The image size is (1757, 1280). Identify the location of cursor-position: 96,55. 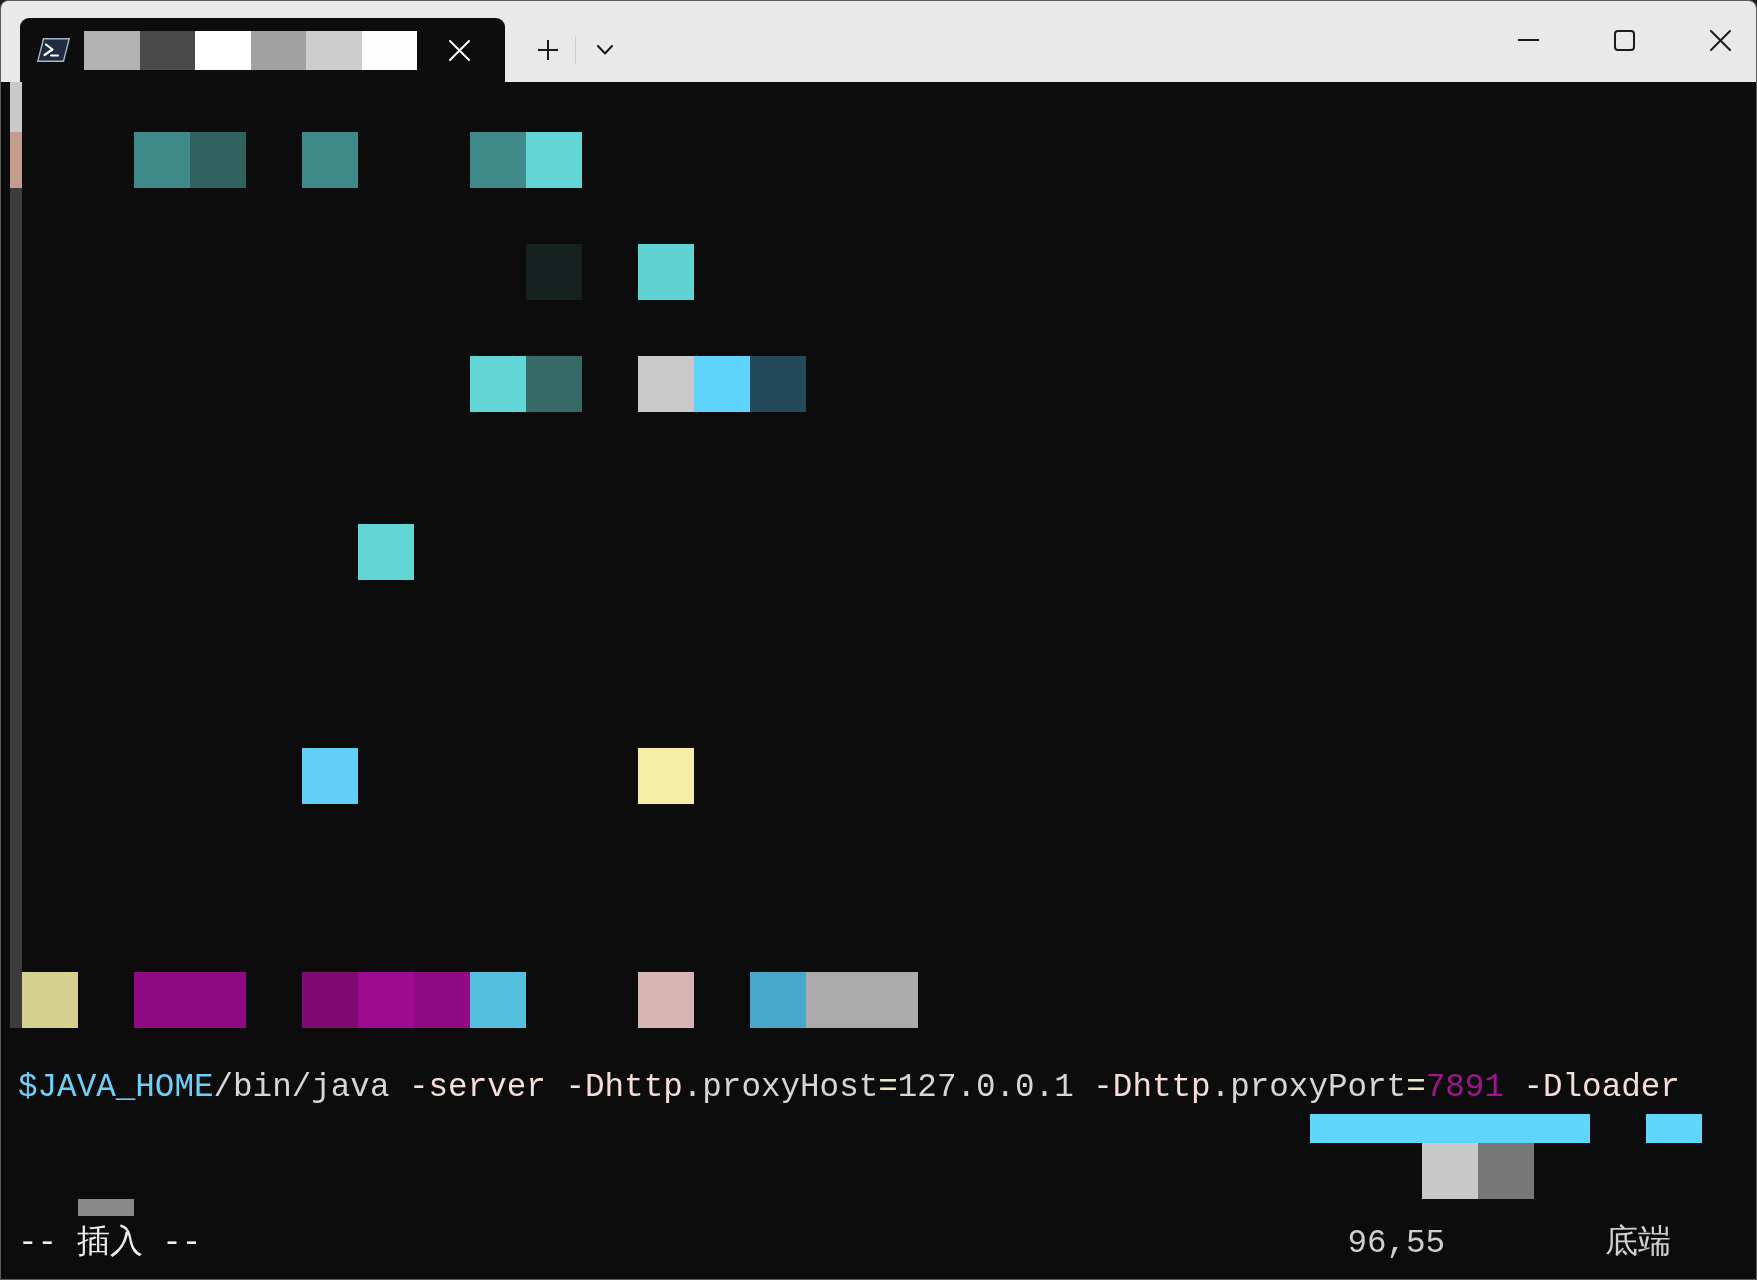
(1397, 1243).